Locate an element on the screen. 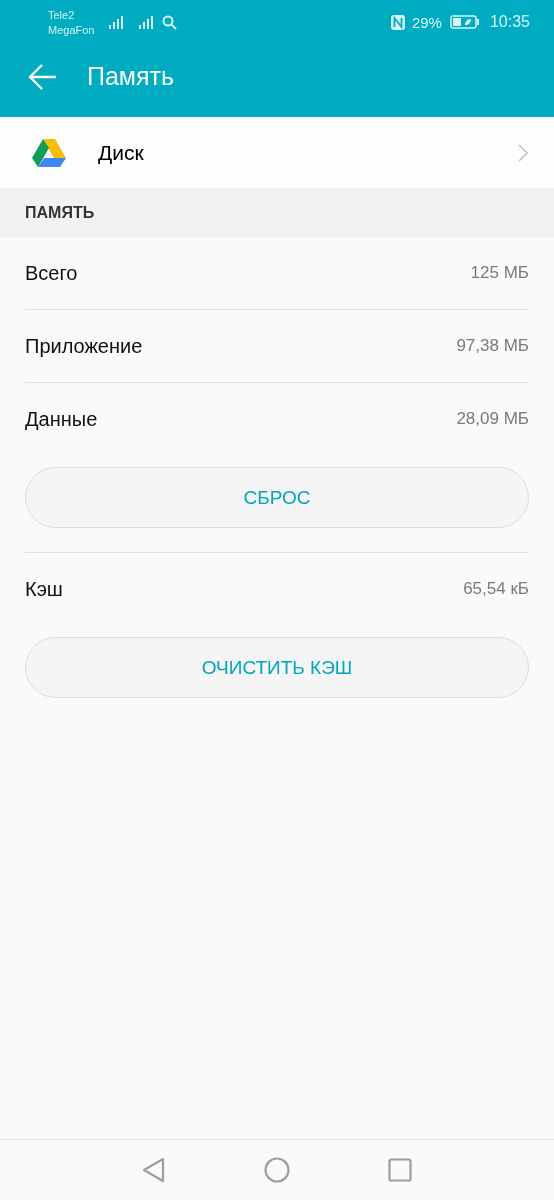  home-icon is located at coordinates (277, 1170).